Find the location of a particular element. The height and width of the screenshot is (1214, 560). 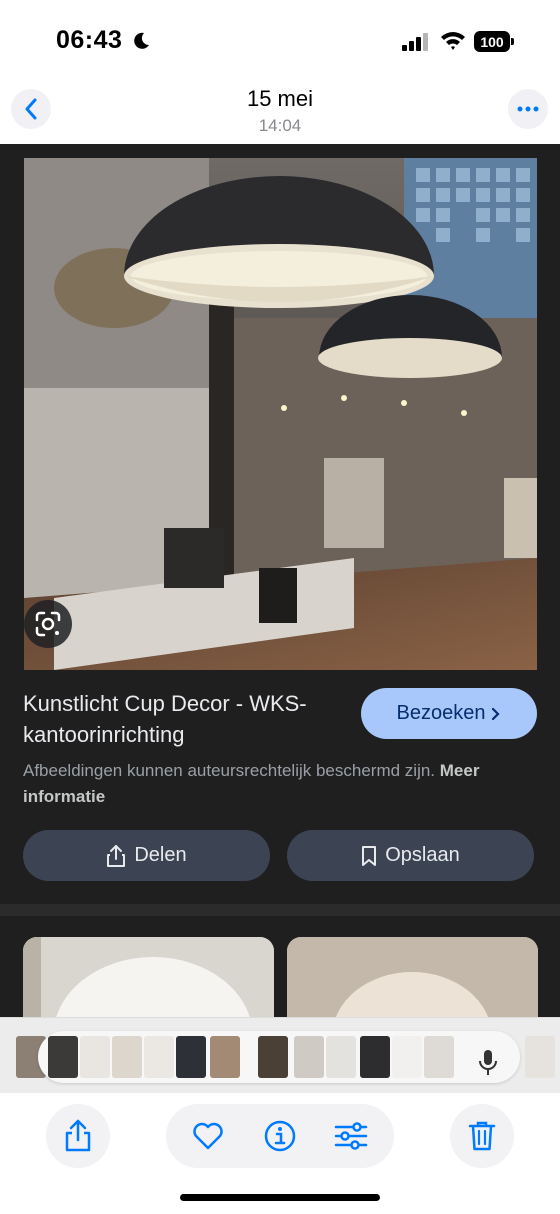

section-divider is located at coordinates (280, 910).